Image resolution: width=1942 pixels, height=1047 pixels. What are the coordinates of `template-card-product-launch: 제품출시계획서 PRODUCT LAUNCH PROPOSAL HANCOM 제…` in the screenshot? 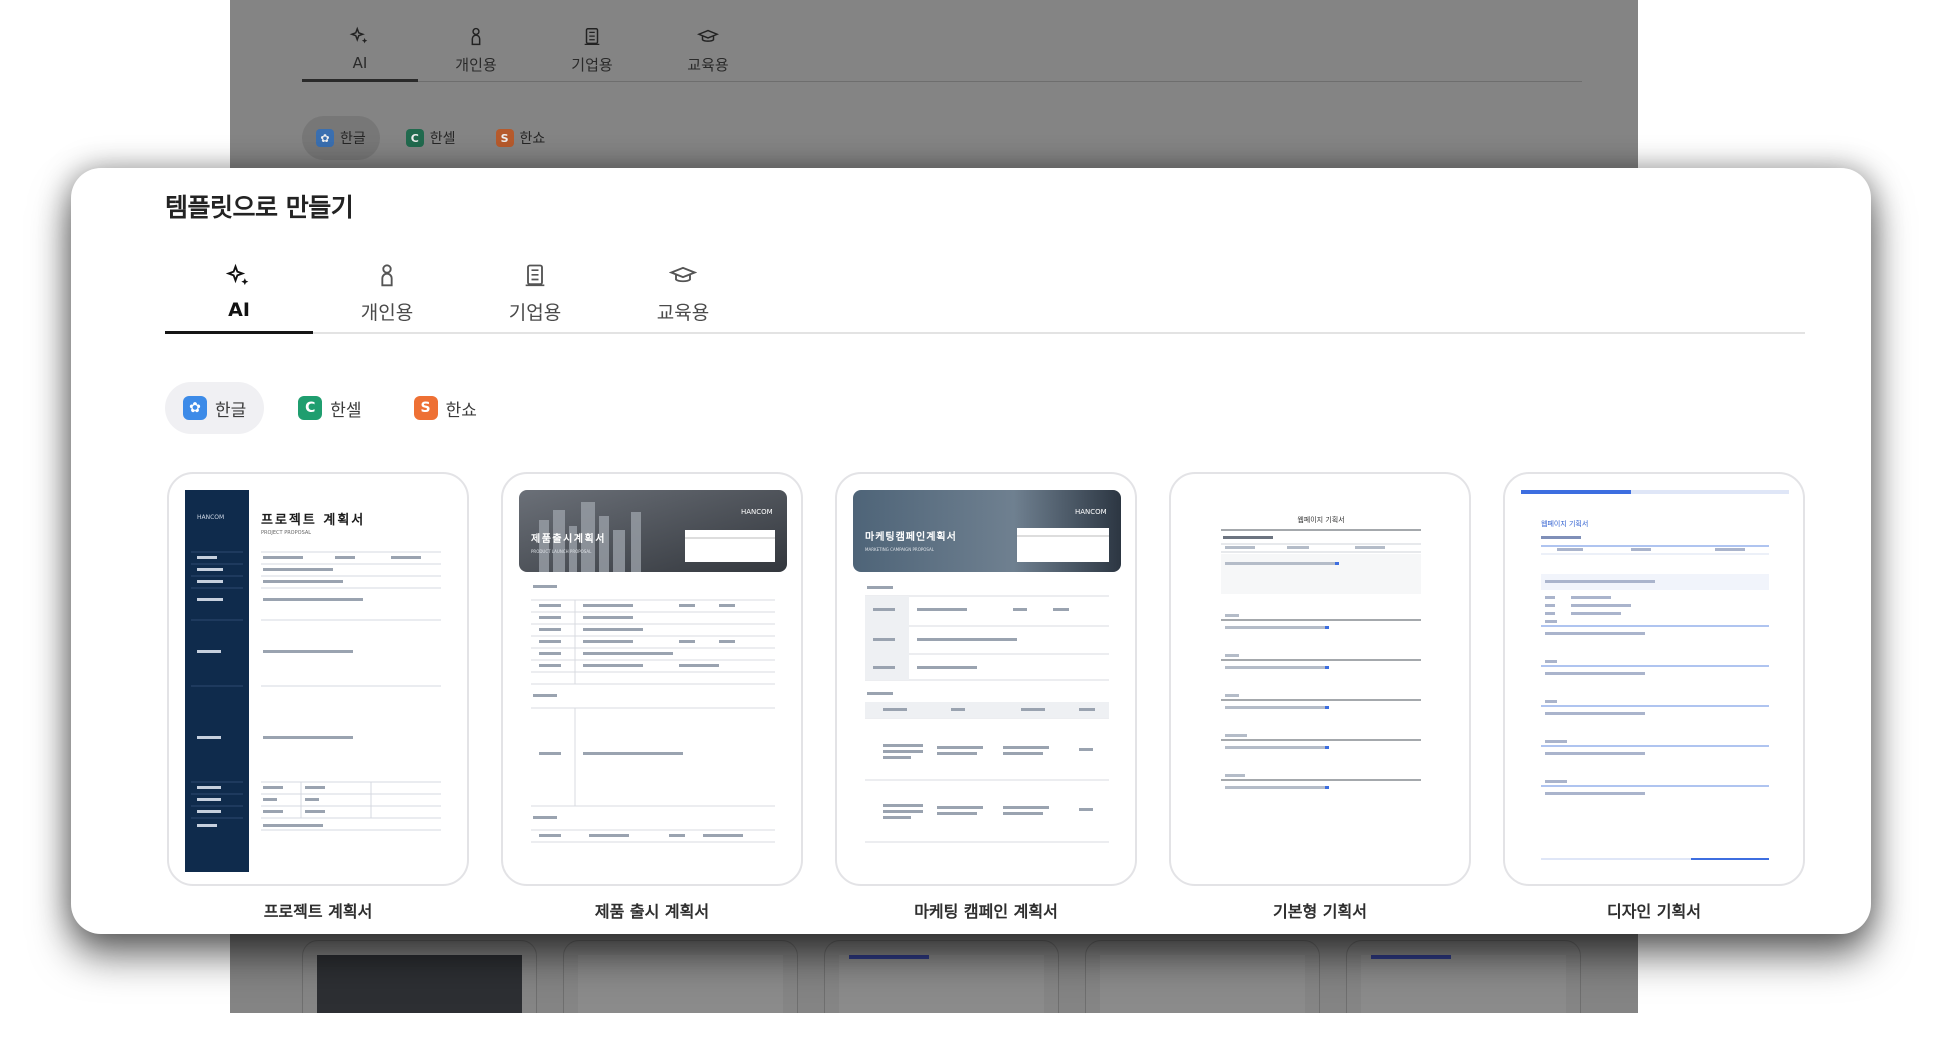 It's located at (652, 697).